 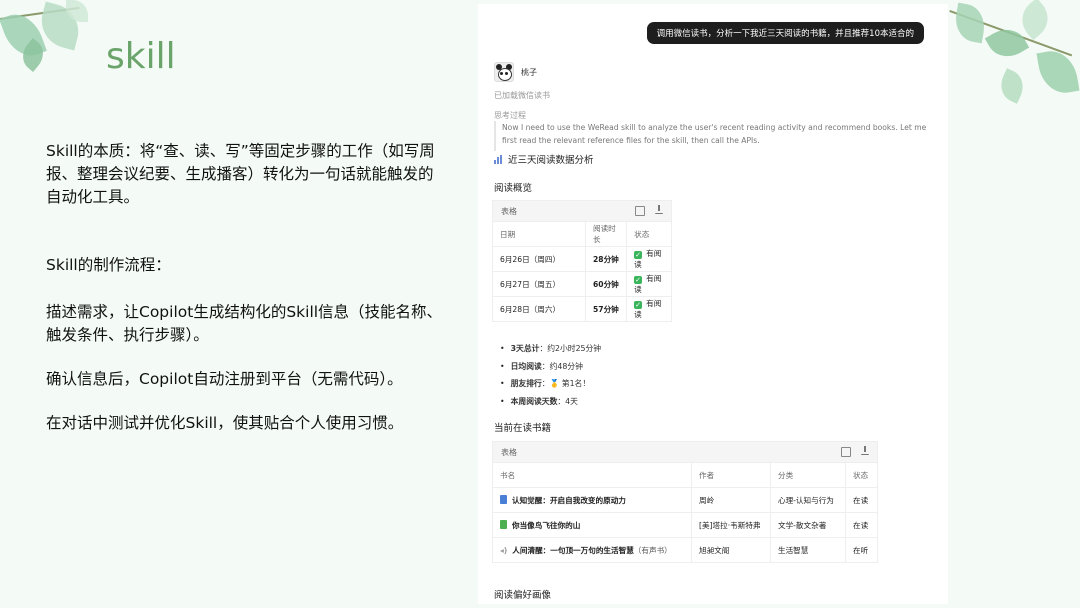 What do you see at coordinates (515, 72) in the screenshot?
I see `agent-header: 桃子` at bounding box center [515, 72].